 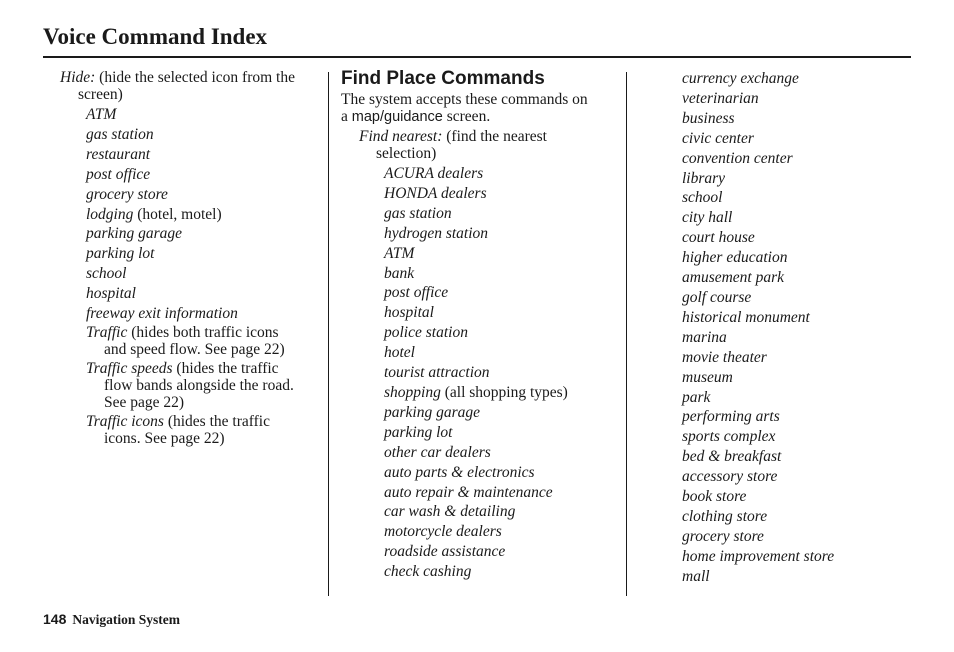 I want to click on find-nearest-item: accessory store, so click(x=730, y=477).